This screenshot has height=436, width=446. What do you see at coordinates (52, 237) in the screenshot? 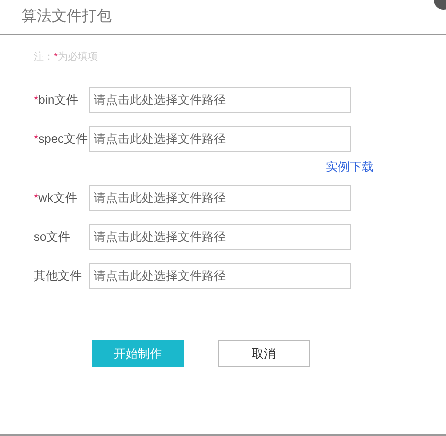
I see `field-label: so文件` at bounding box center [52, 237].